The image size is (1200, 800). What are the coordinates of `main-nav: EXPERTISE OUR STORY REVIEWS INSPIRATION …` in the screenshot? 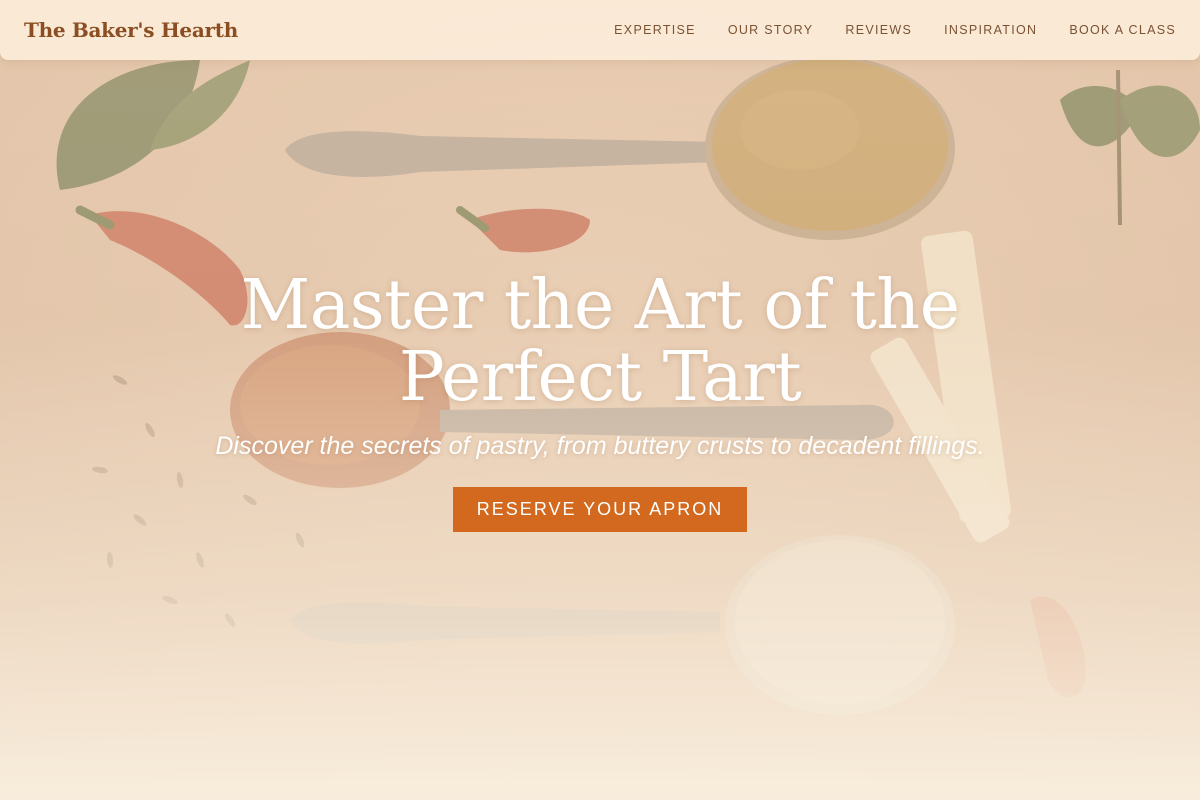 It's located at (895, 30).